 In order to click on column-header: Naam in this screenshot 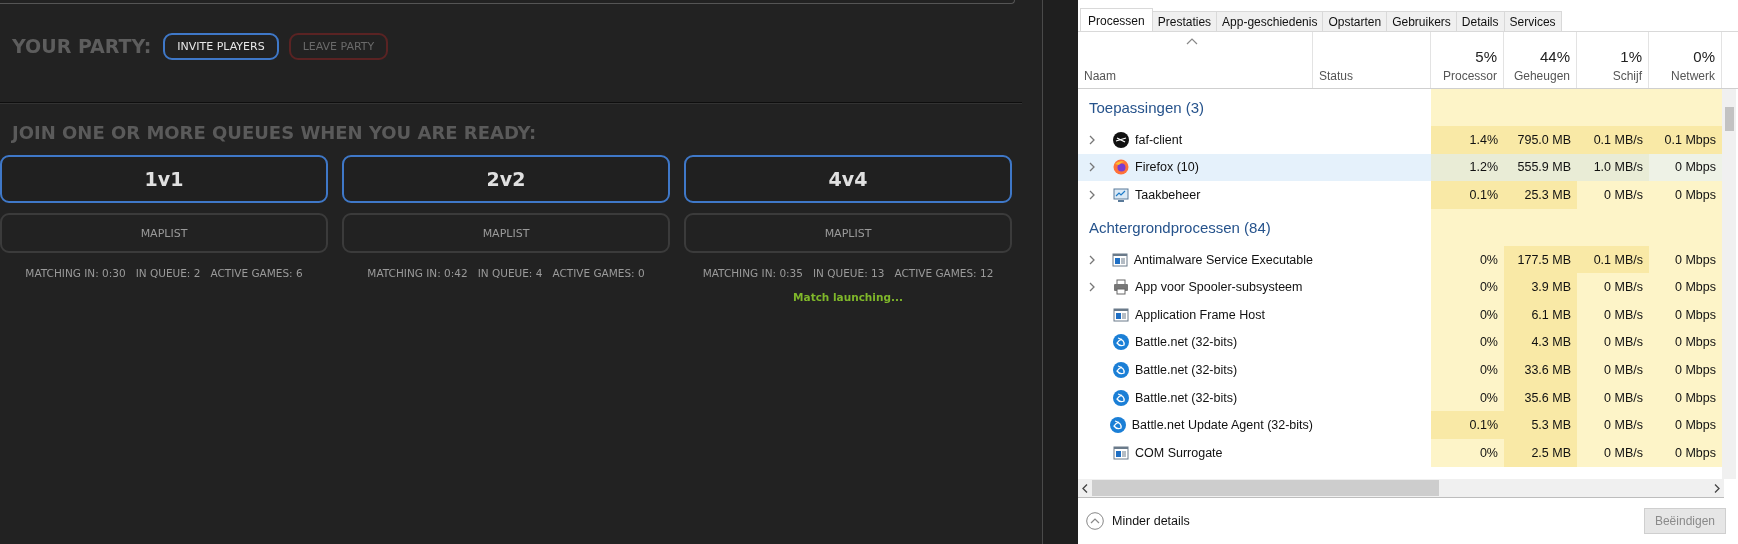, I will do `click(1195, 76)`.